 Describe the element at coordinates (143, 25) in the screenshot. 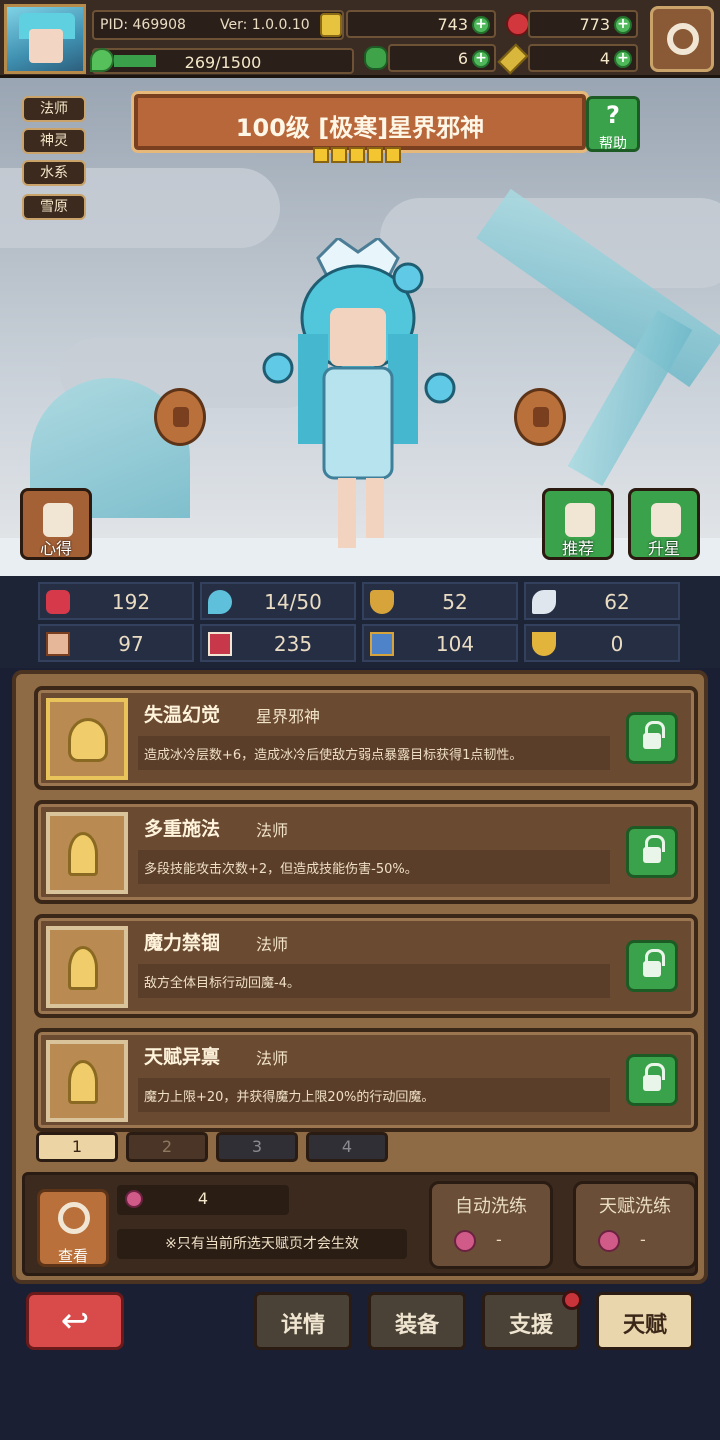

I see `player-id: PID: 469908` at that location.